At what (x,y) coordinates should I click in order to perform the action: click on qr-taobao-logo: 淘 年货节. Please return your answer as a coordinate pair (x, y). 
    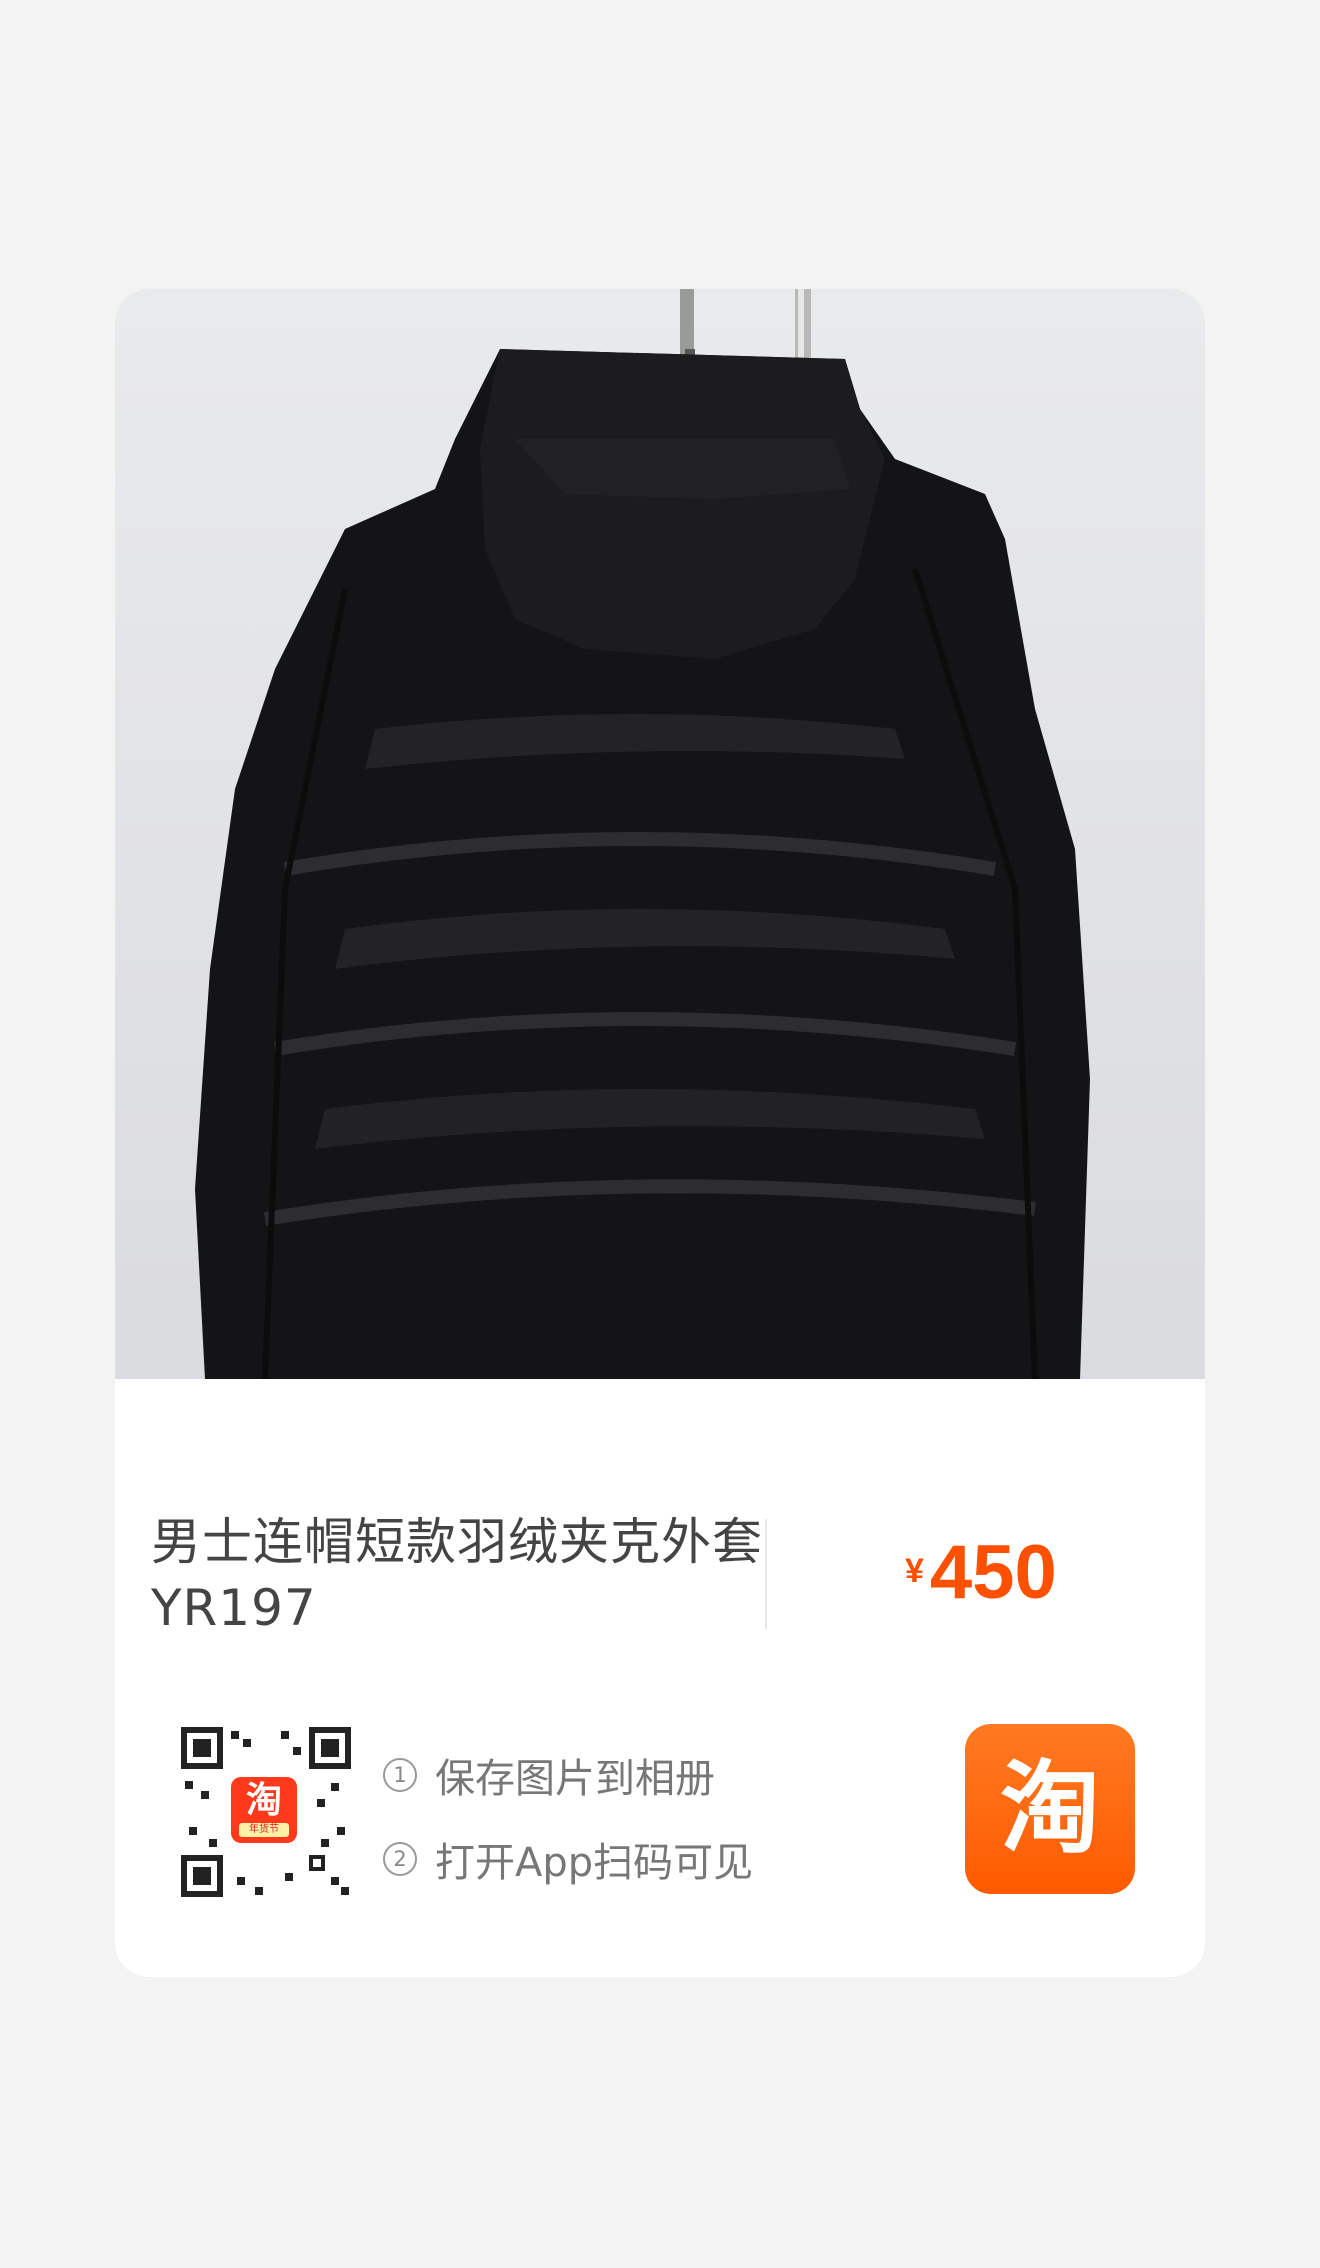
    Looking at the image, I should click on (264, 1810).